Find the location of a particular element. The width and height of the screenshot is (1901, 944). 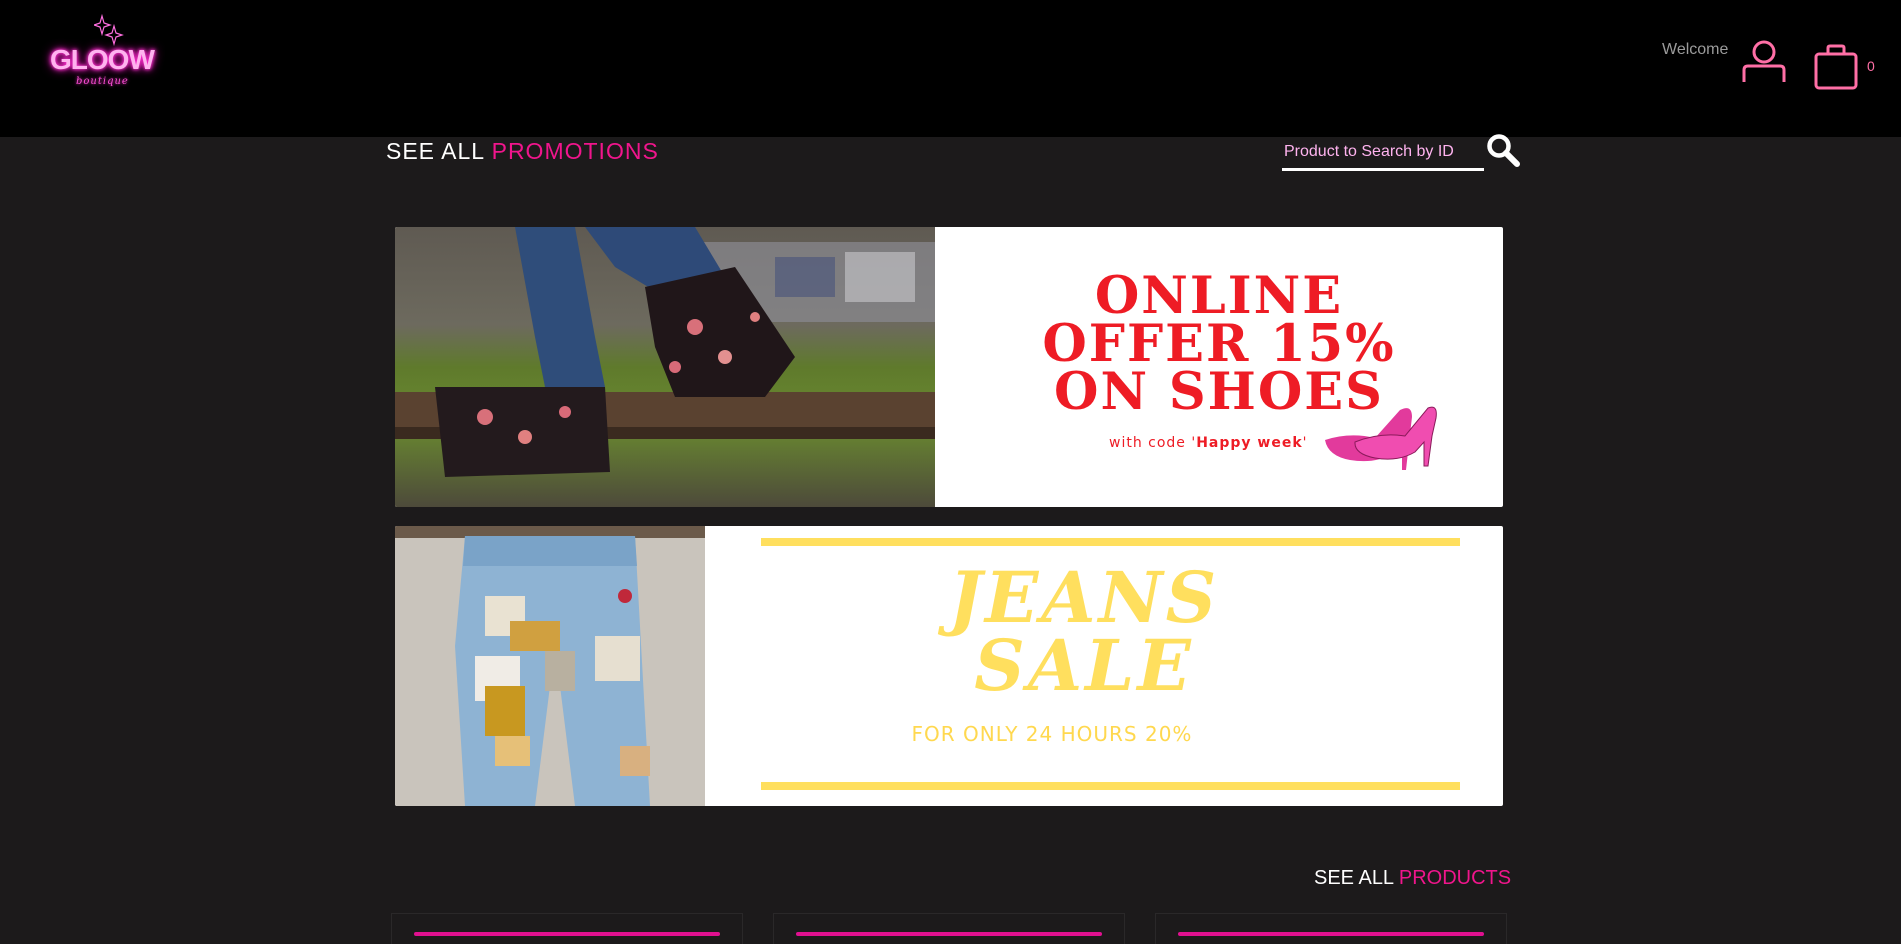

jeans-sale-subtitle: FOR ONLY 24 HOURS 20% is located at coordinates (1052, 734).